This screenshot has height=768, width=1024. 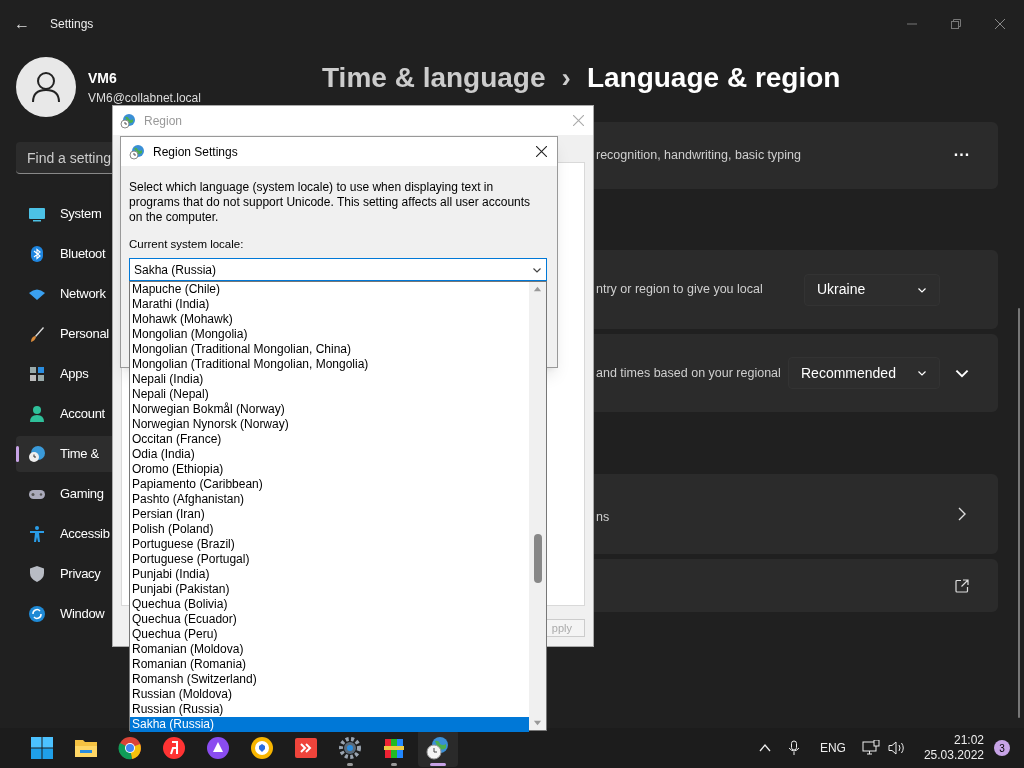 What do you see at coordinates (679, 290) in the screenshot?
I see `card-description: ntry or region to give you local` at bounding box center [679, 290].